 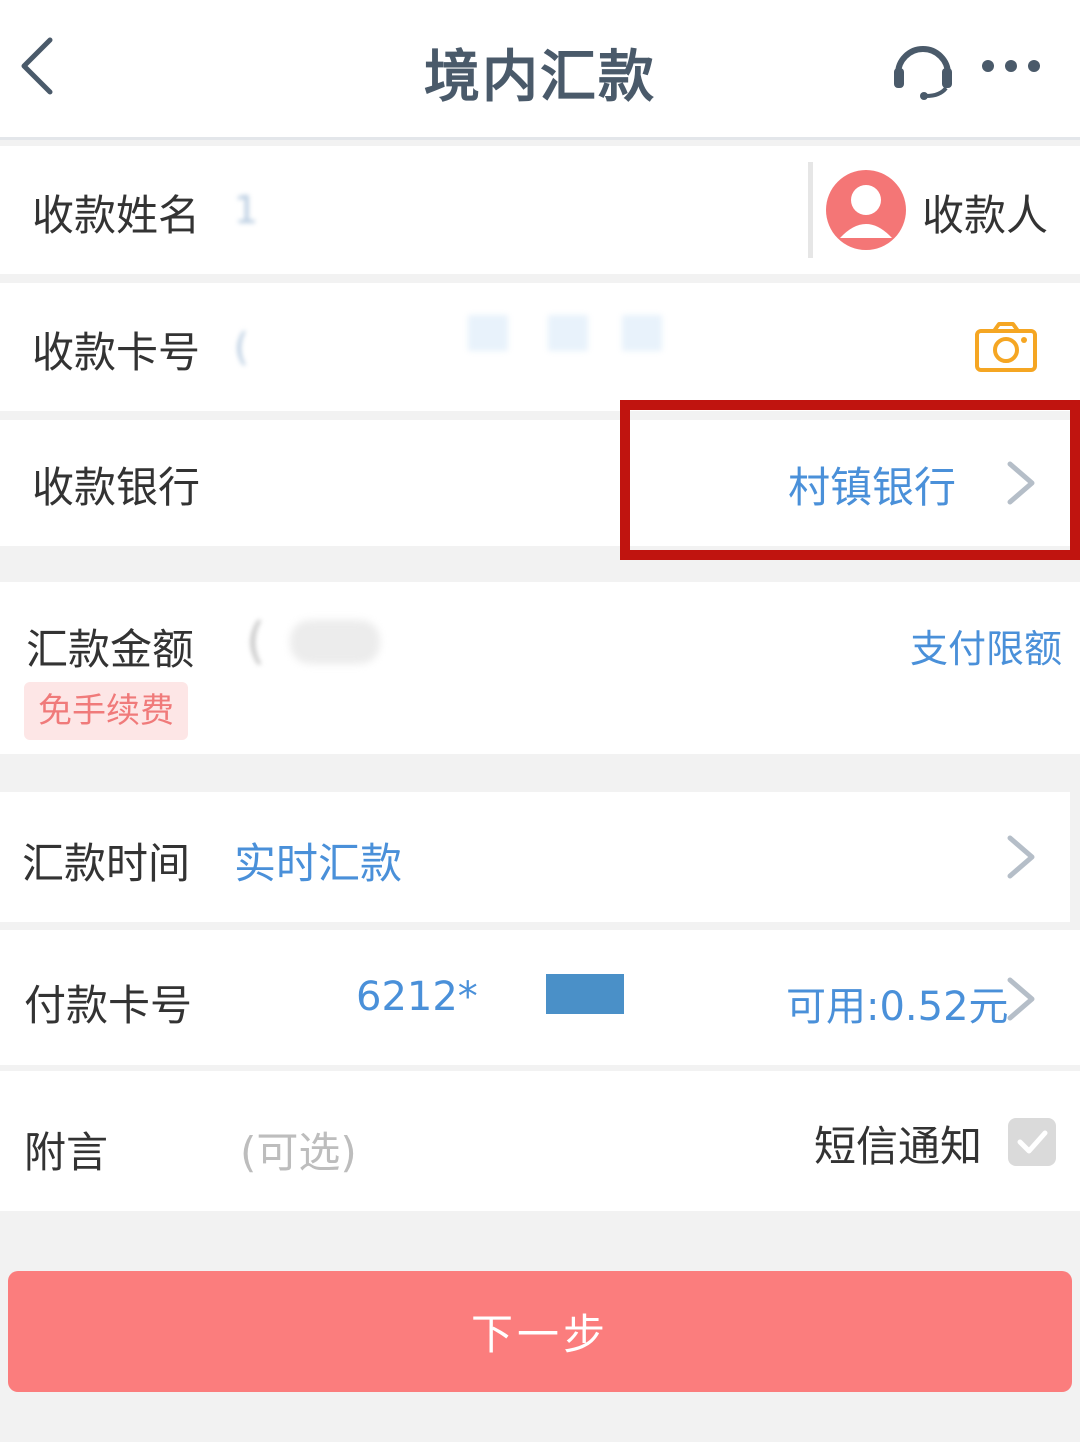 I want to click on masked-card-block, so click(x=585, y=994).